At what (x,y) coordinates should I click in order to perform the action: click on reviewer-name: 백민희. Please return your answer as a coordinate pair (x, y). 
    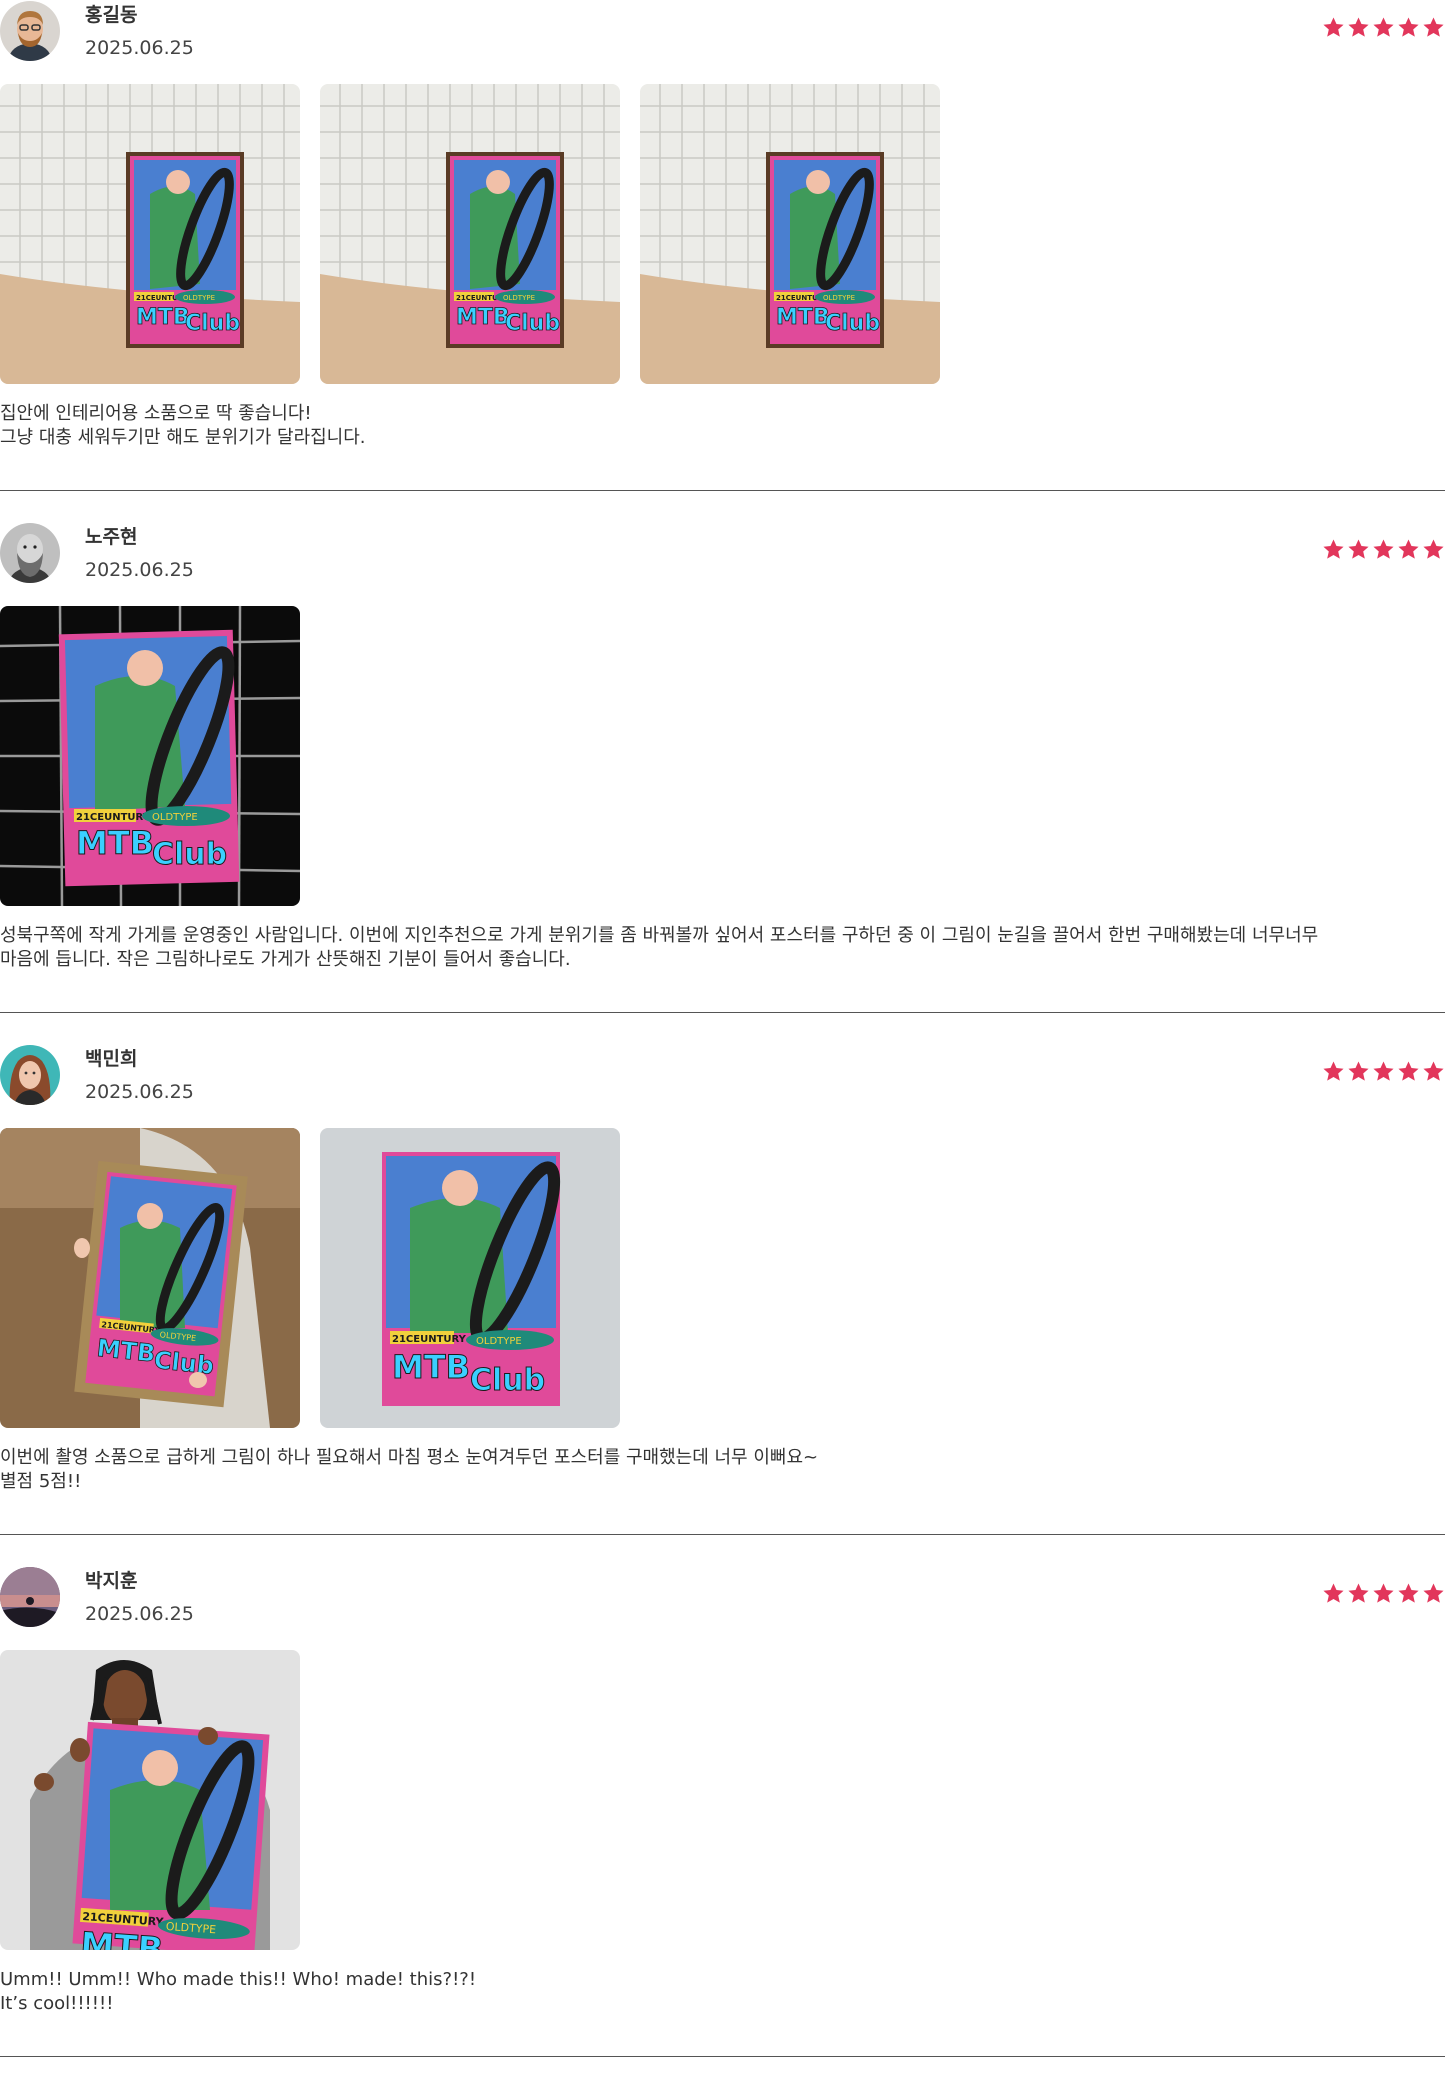
    Looking at the image, I should click on (111, 1059).